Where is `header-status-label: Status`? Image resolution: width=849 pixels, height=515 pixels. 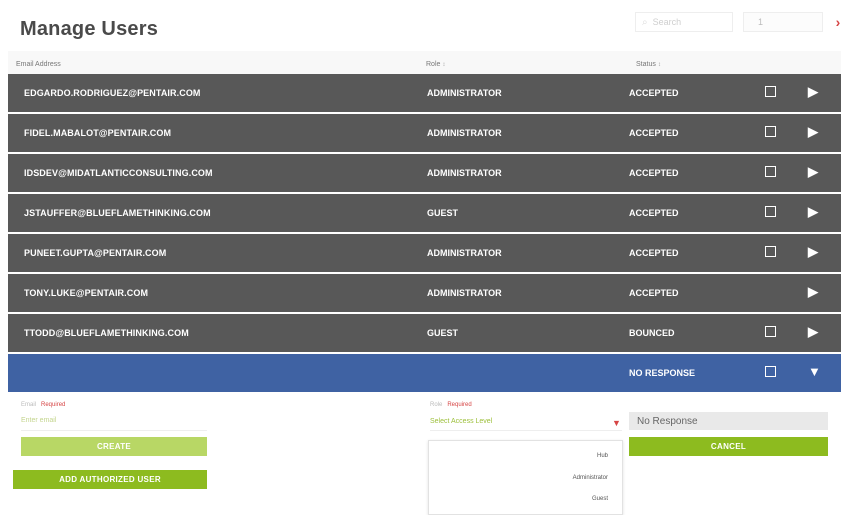
header-status-label: Status is located at coordinates (646, 64).